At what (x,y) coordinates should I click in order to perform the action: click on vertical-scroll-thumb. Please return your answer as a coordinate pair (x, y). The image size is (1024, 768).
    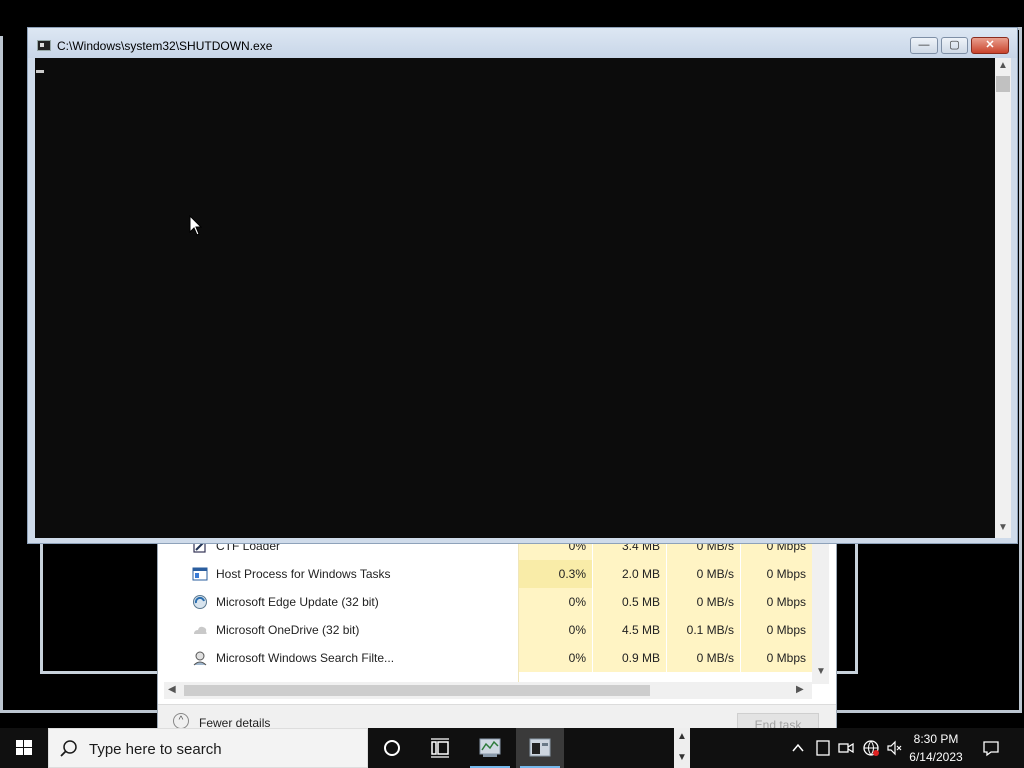
    Looking at the image, I should click on (1003, 84).